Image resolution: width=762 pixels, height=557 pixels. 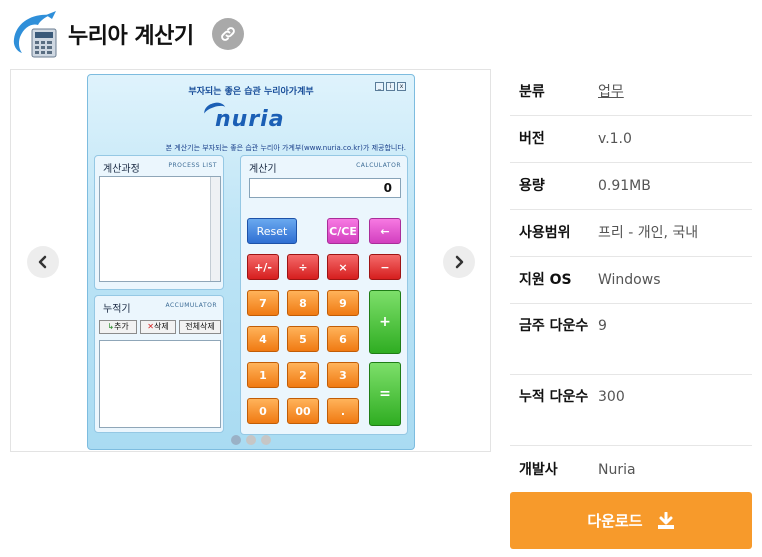 What do you see at coordinates (343, 339) in the screenshot?
I see `key-6: 6` at bounding box center [343, 339].